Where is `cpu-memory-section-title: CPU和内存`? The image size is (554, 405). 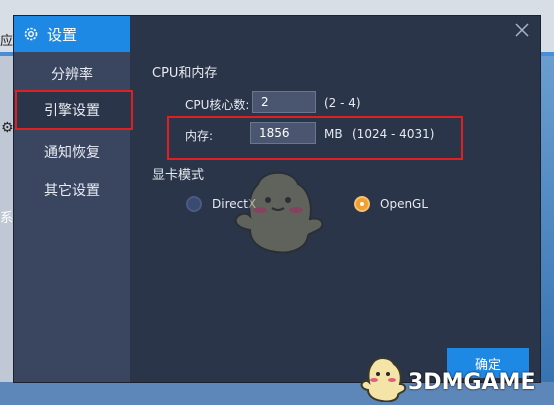 cpu-memory-section-title: CPU和内存 is located at coordinates (185, 73).